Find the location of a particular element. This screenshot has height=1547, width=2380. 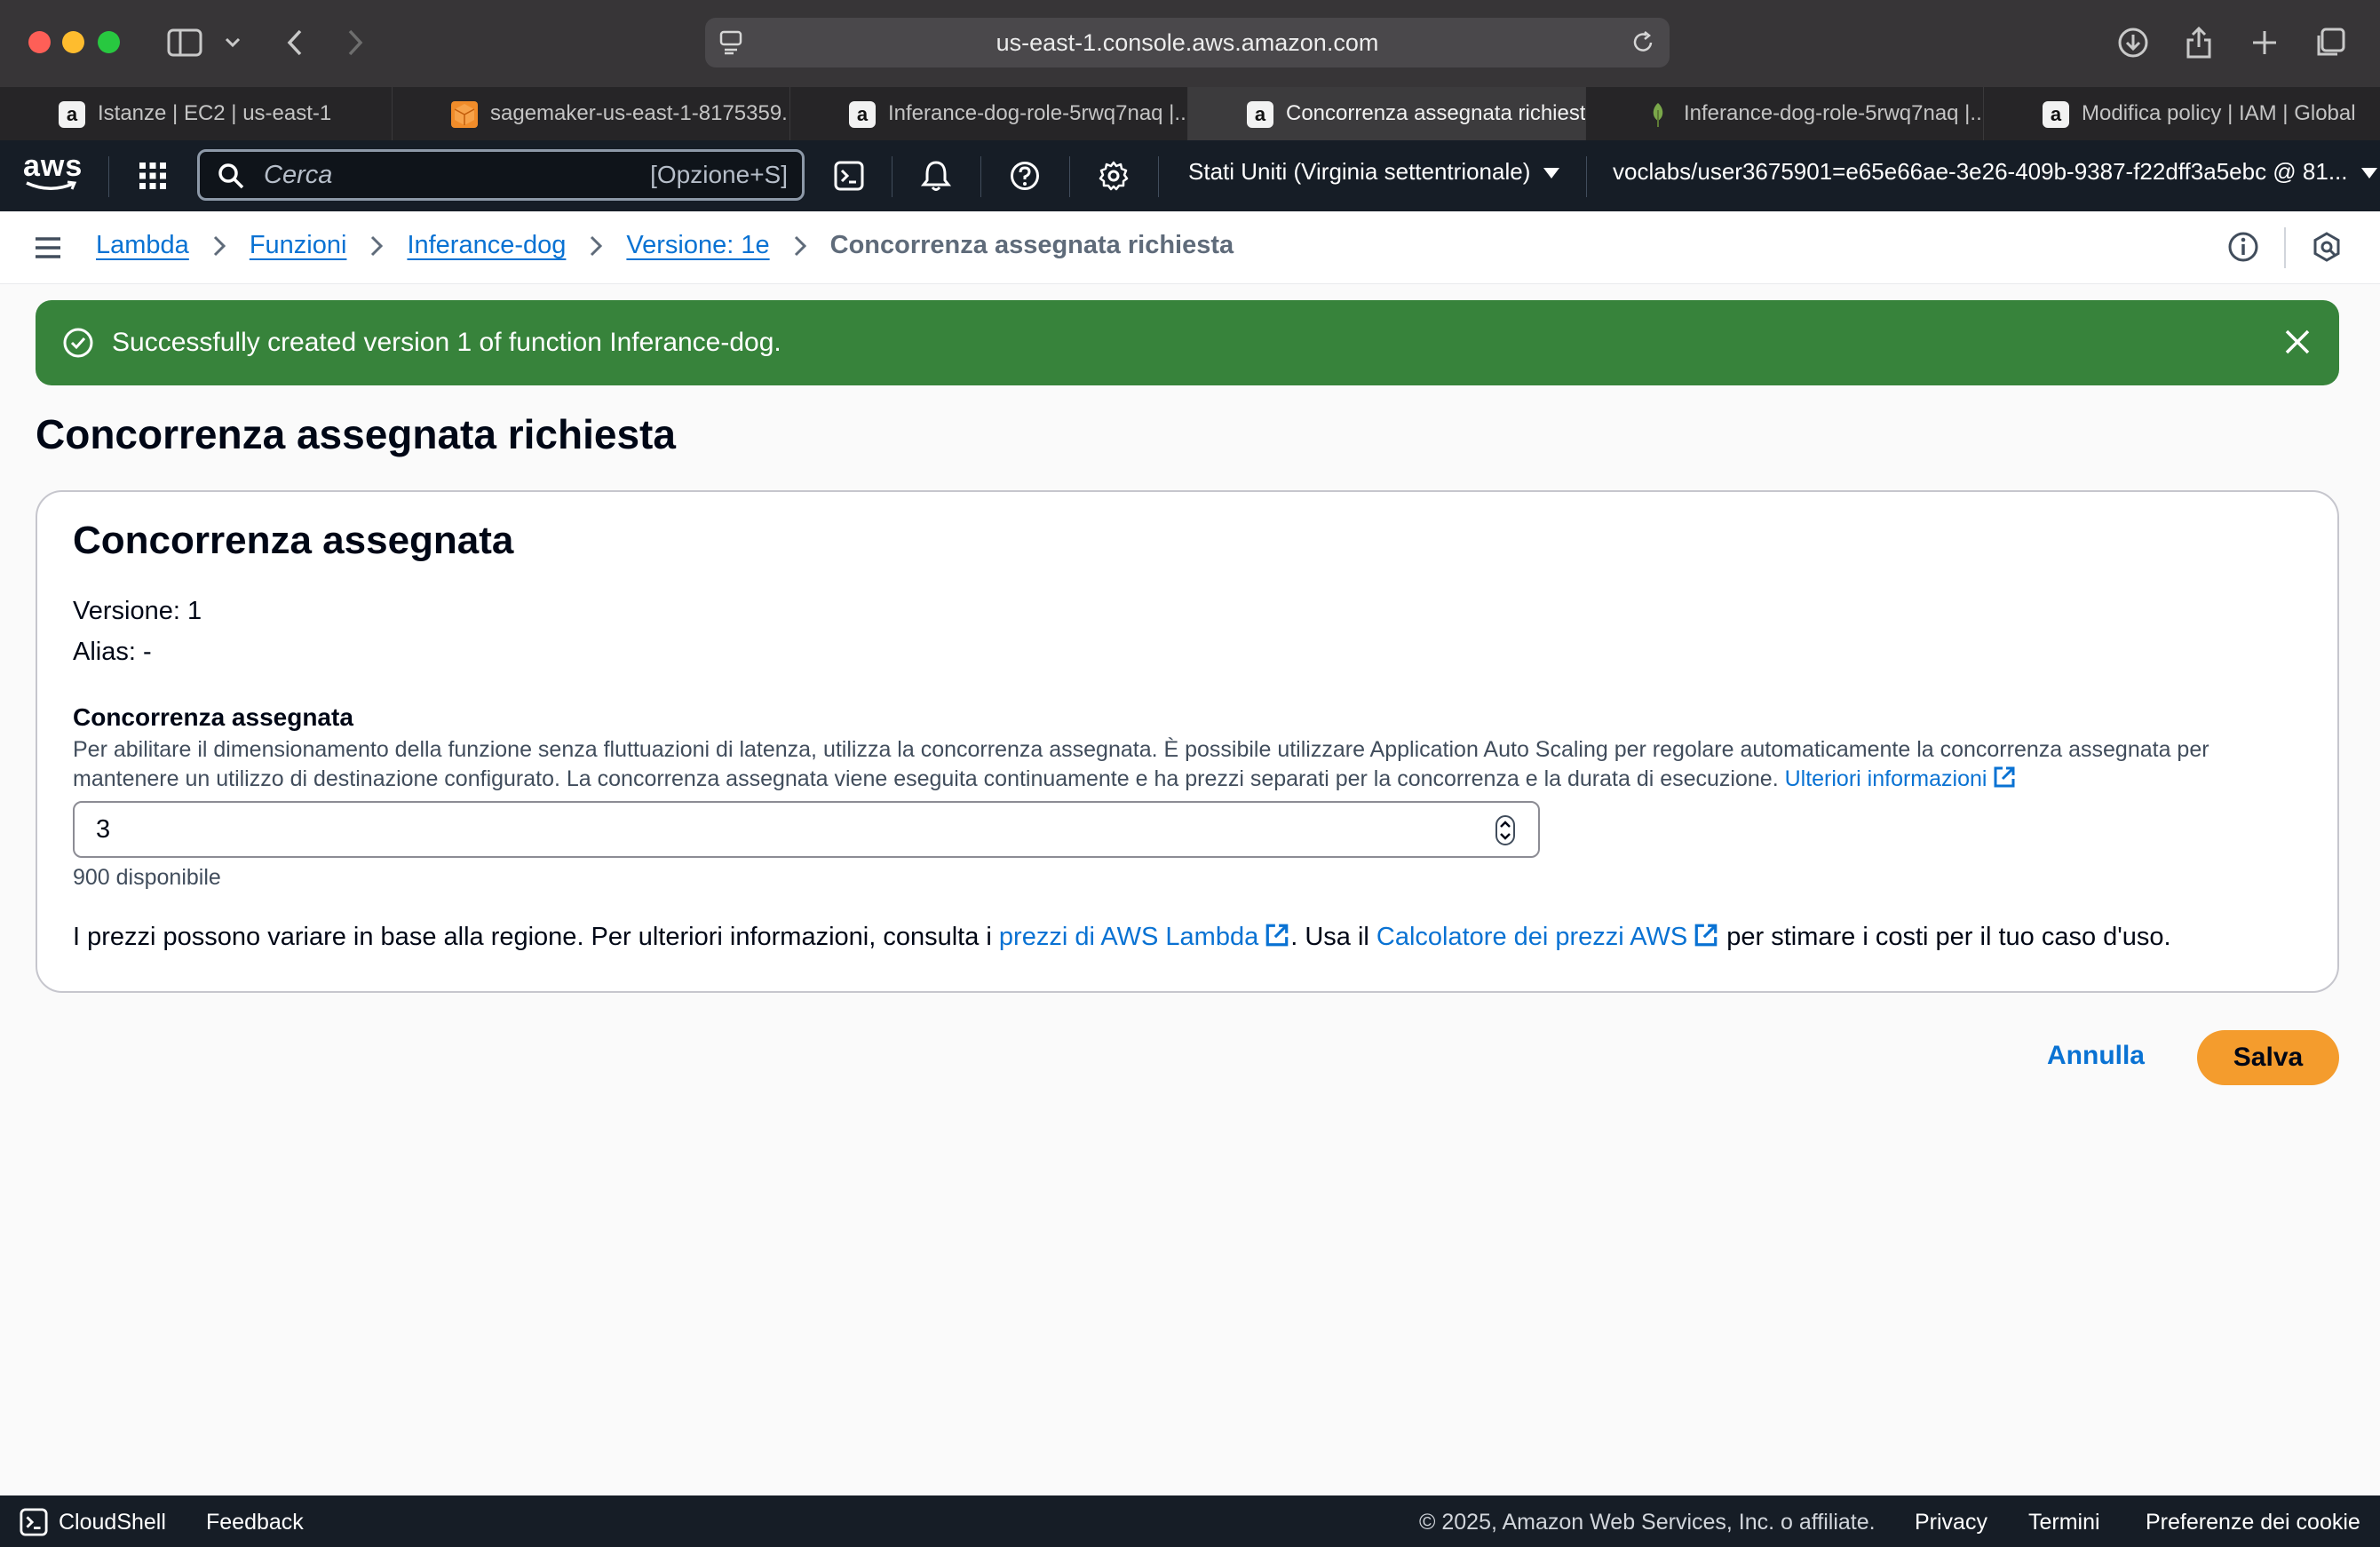

notifications-bell-icon is located at coordinates (936, 175).